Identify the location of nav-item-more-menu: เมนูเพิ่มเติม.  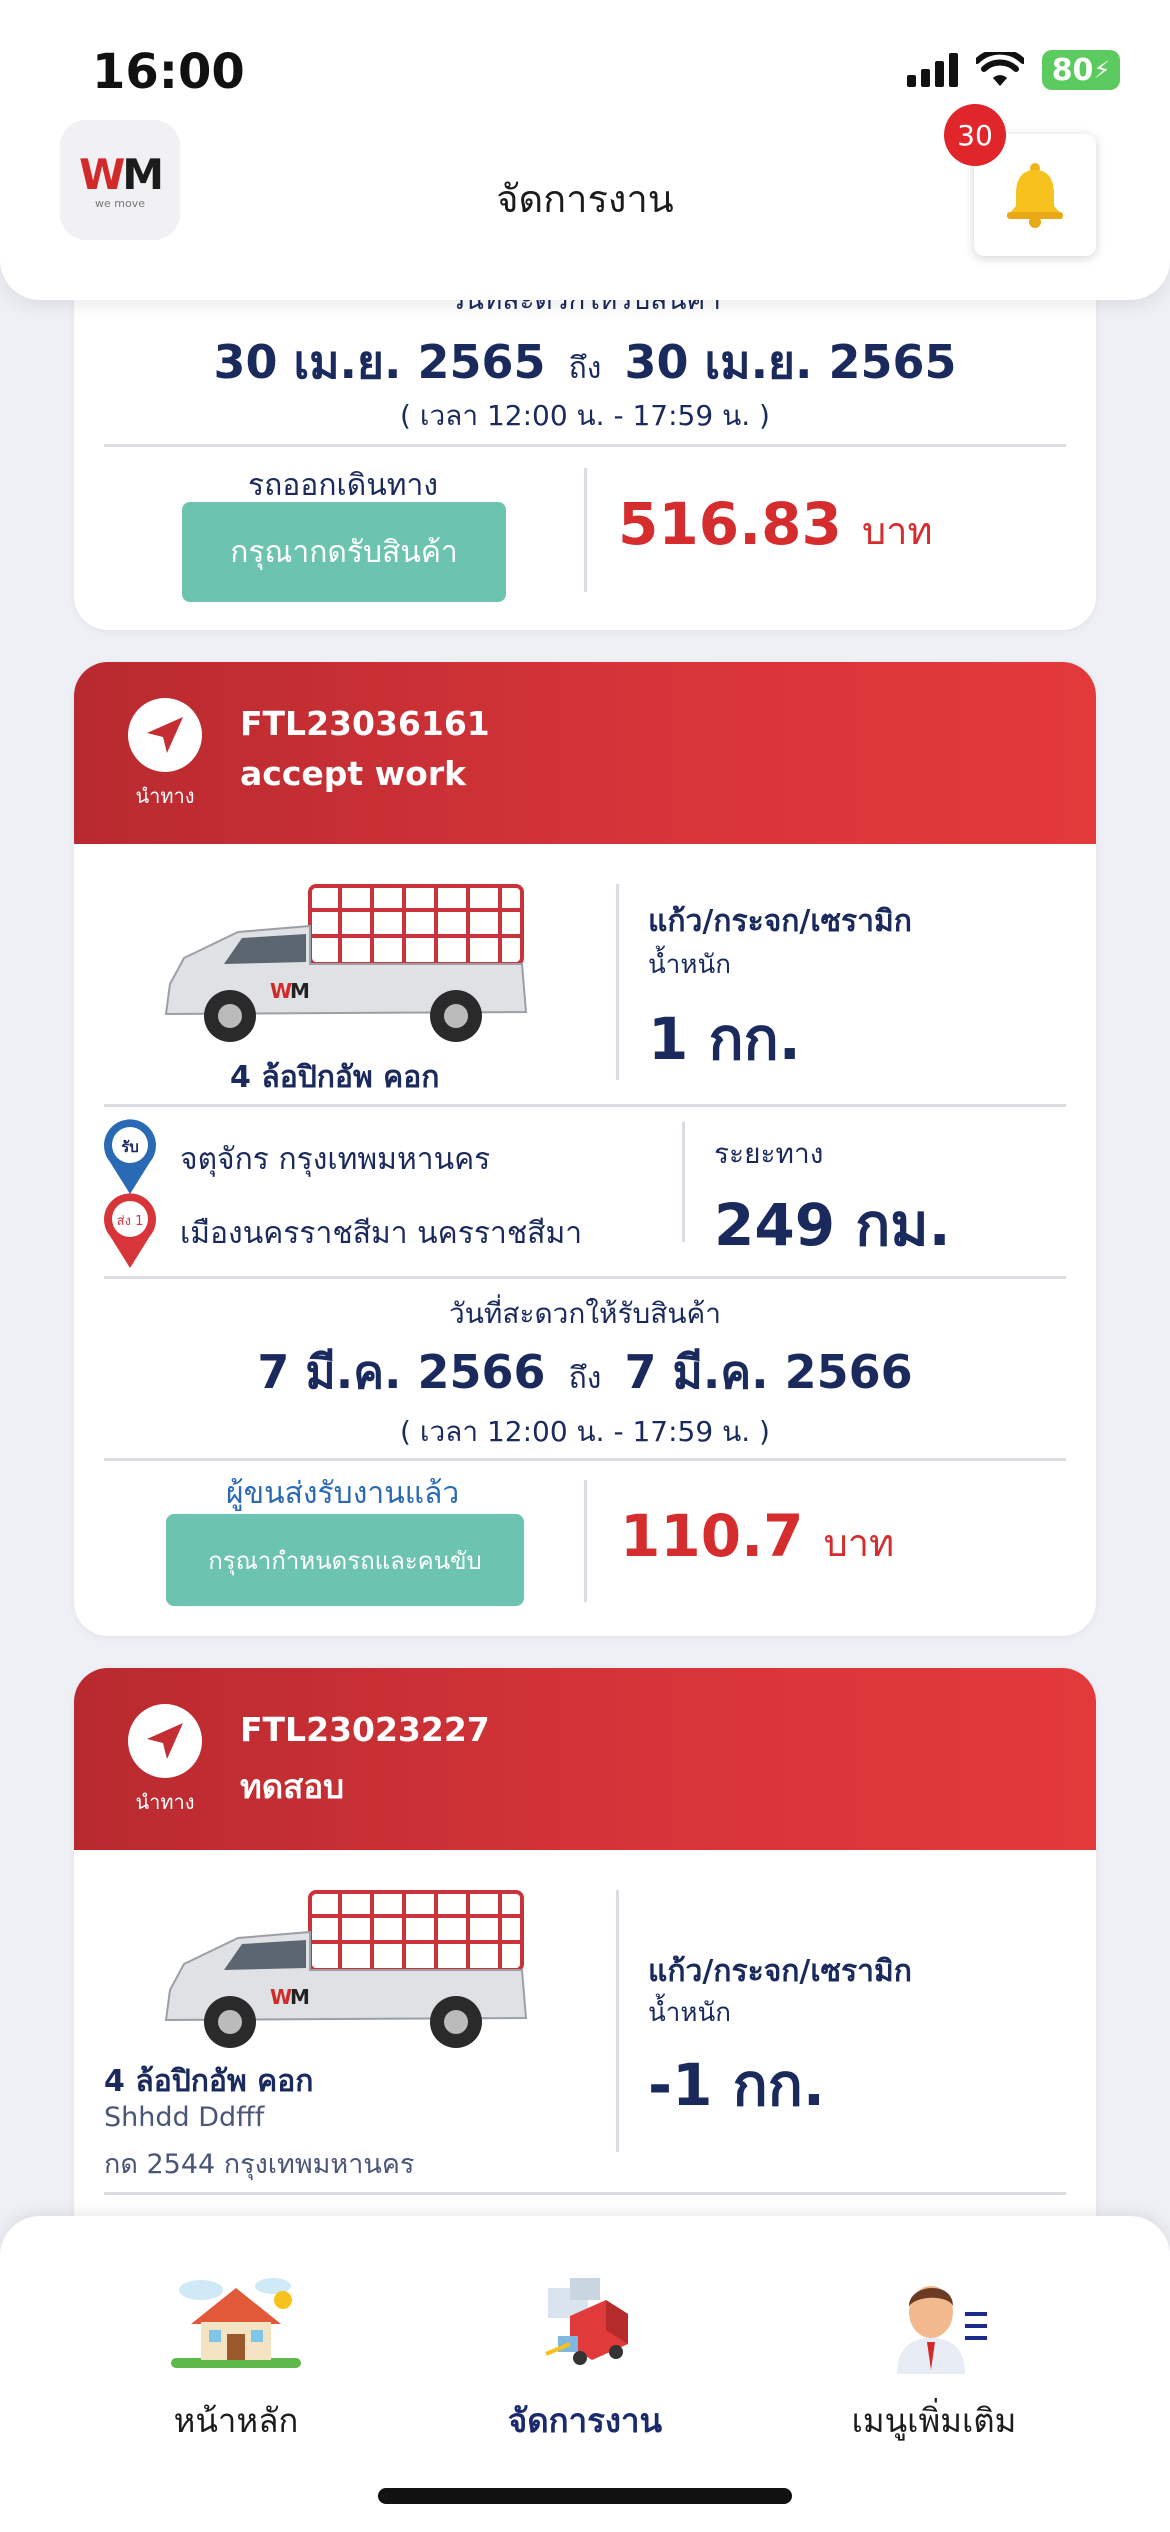
(934, 2356).